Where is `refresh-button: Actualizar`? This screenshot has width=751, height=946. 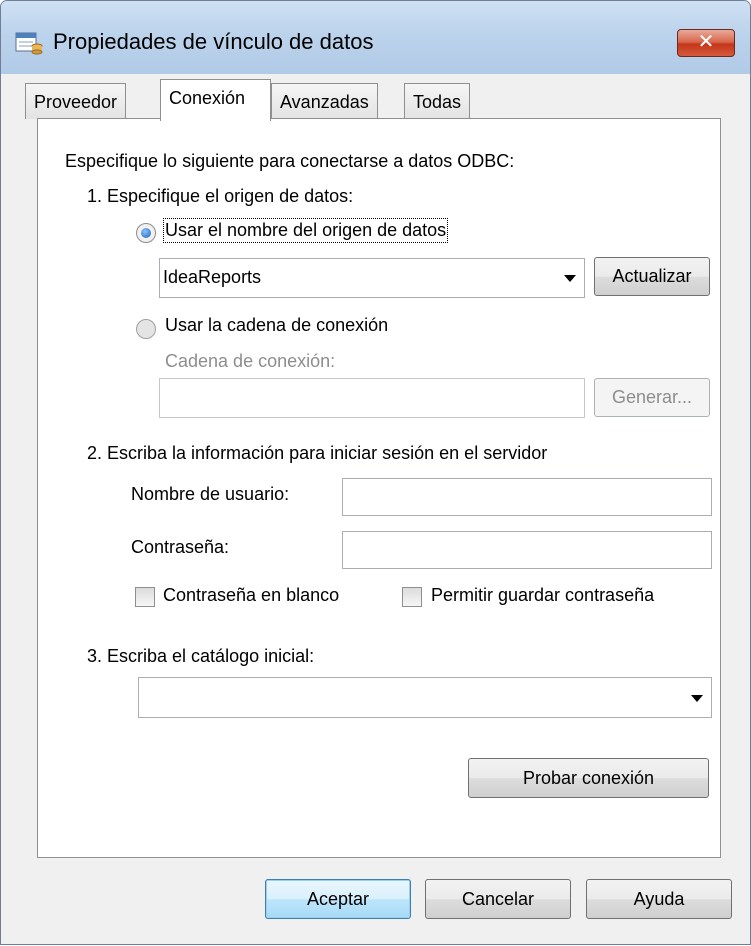 refresh-button: Actualizar is located at coordinates (652, 276).